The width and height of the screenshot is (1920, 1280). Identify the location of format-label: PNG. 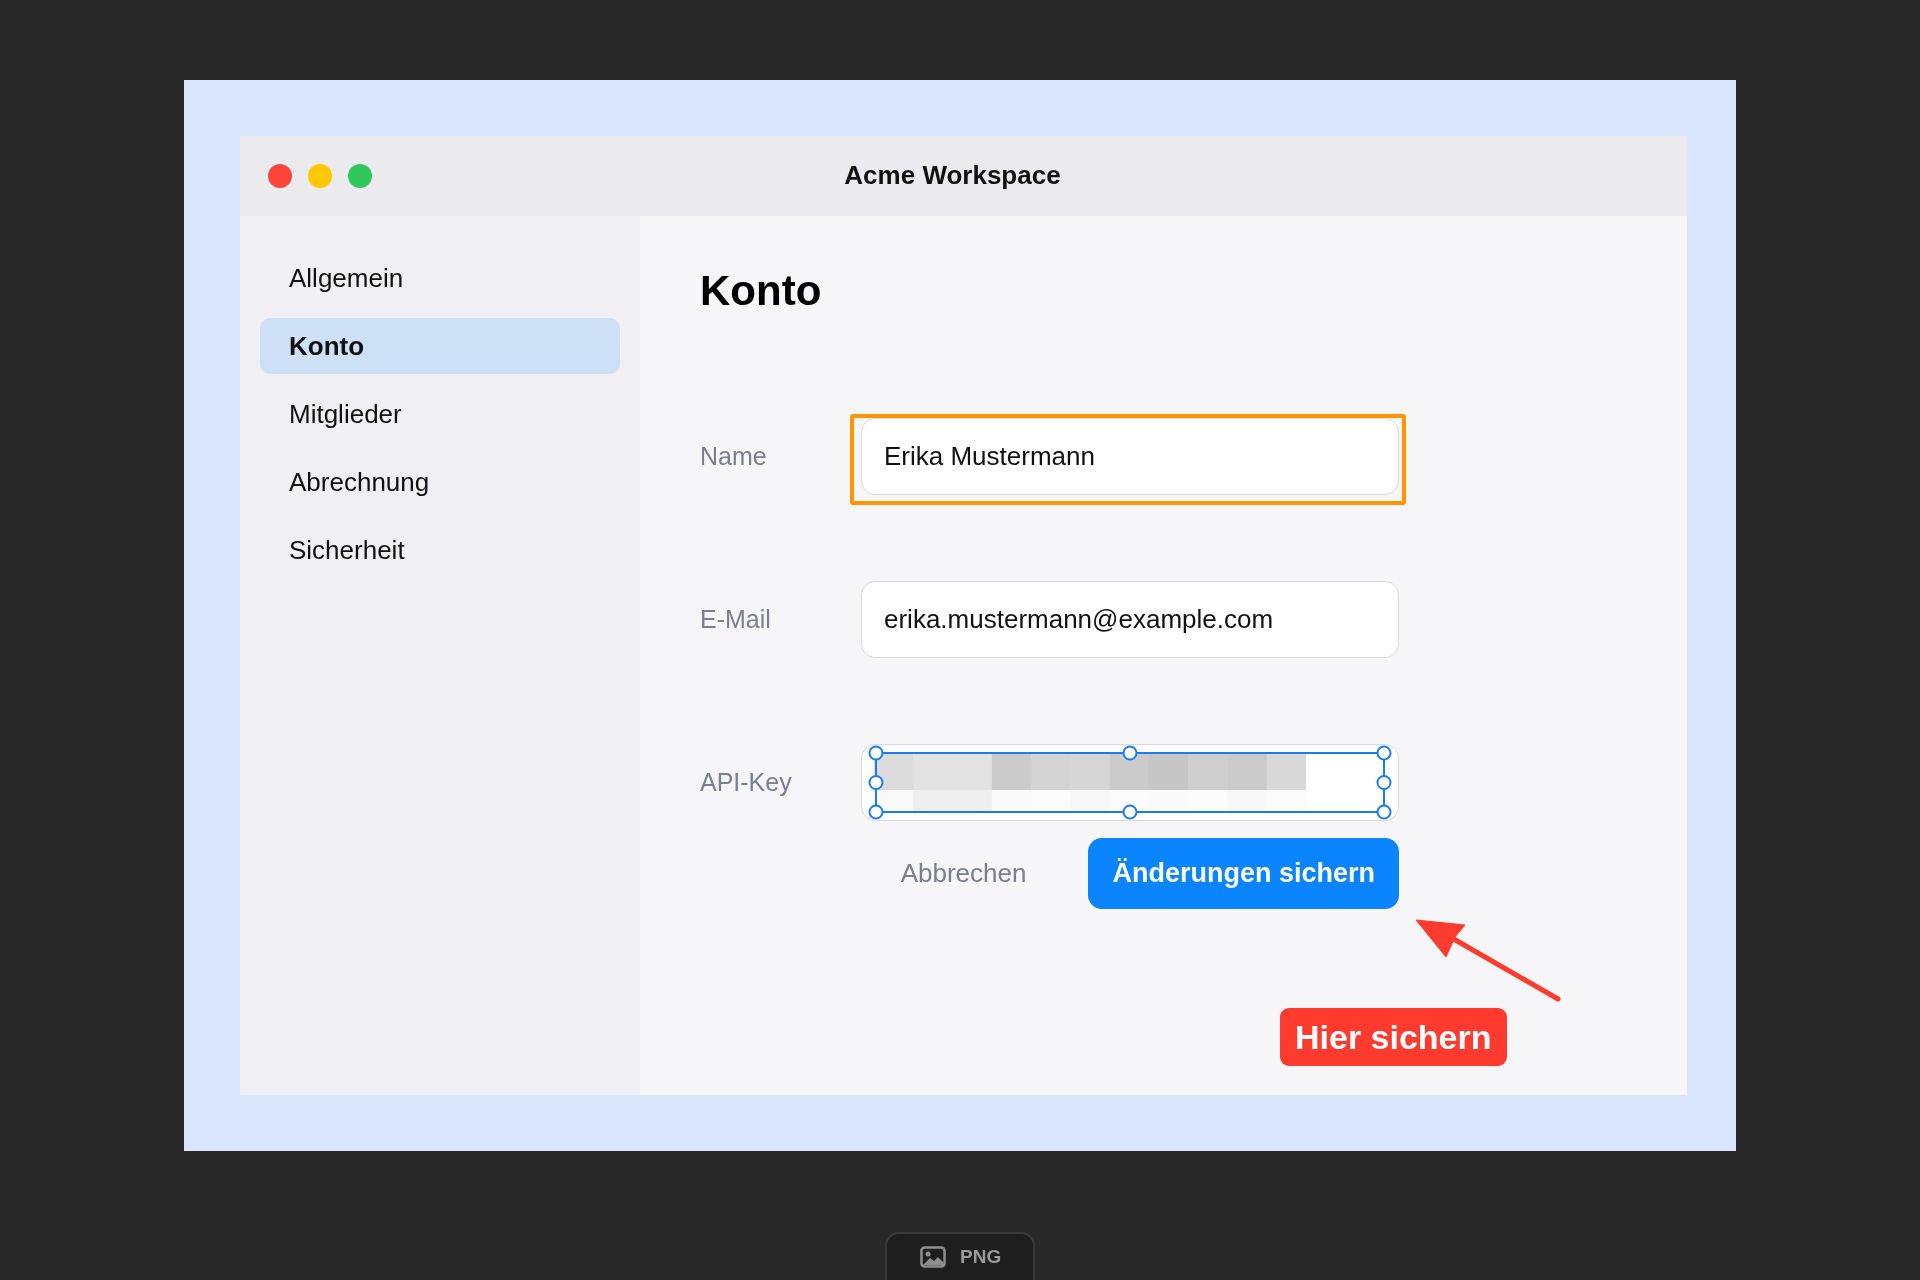
(981, 1256).